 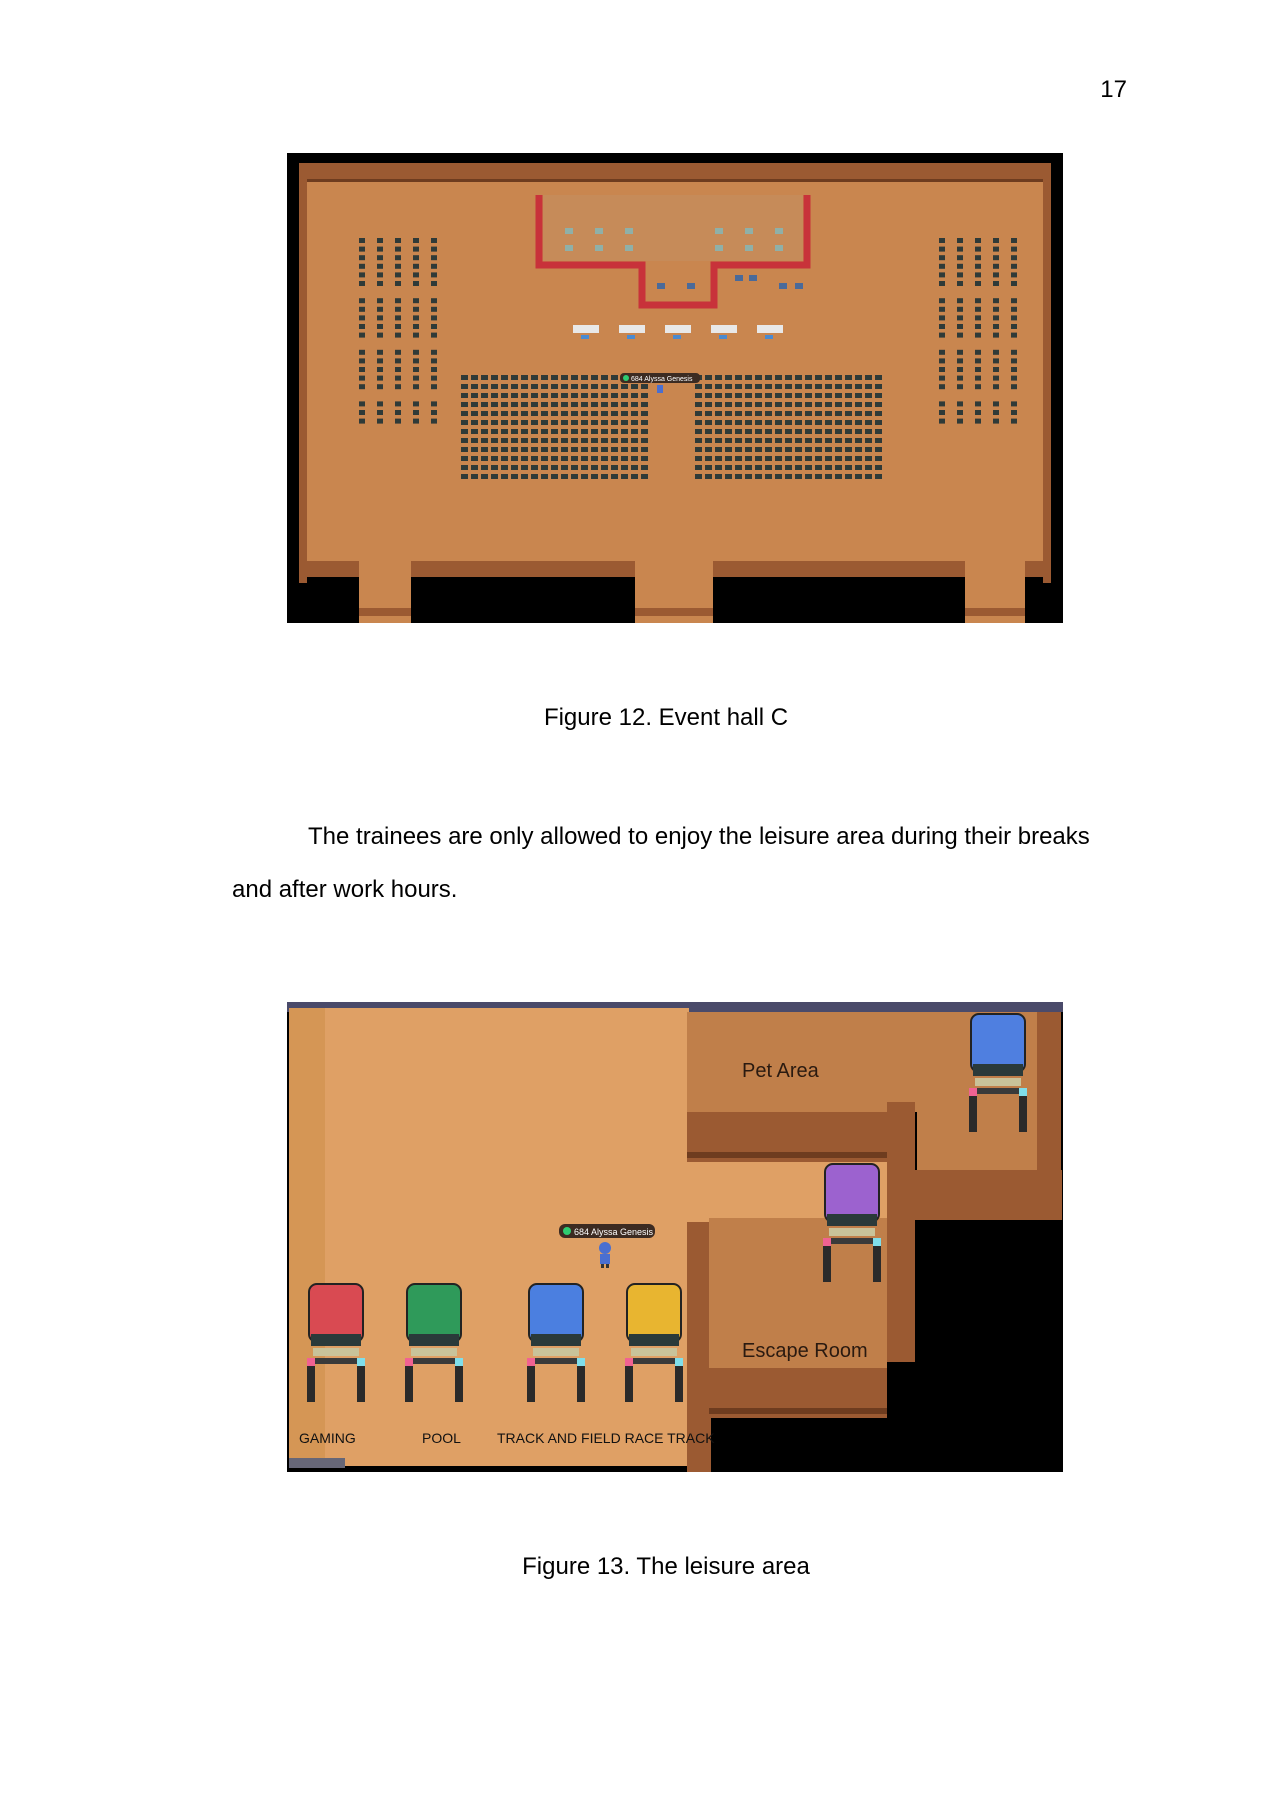 I want to click on avatar-name-label: 684 Alyssa Genesis, so click(x=614, y=1232).